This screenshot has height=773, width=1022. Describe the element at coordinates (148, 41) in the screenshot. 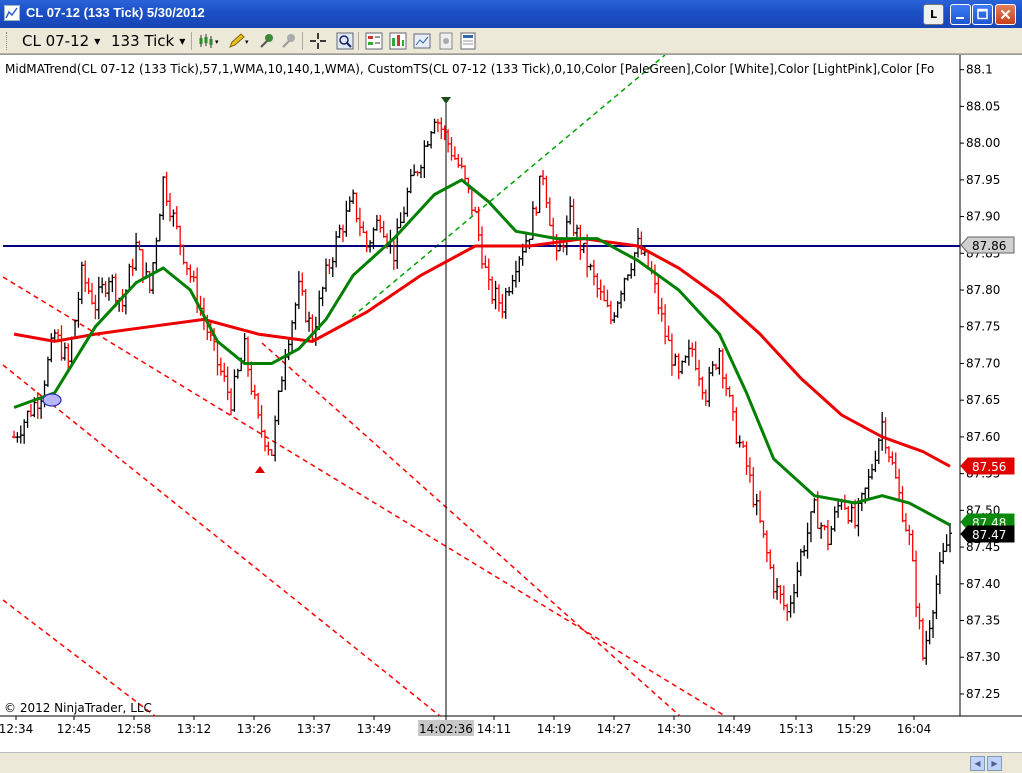

I see `interval-selector: 133 Tick ▼` at that location.